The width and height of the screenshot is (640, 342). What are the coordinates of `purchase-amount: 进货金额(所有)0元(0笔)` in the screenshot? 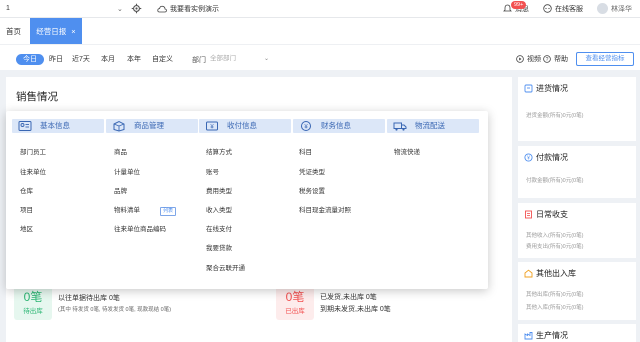 It's located at (555, 116).